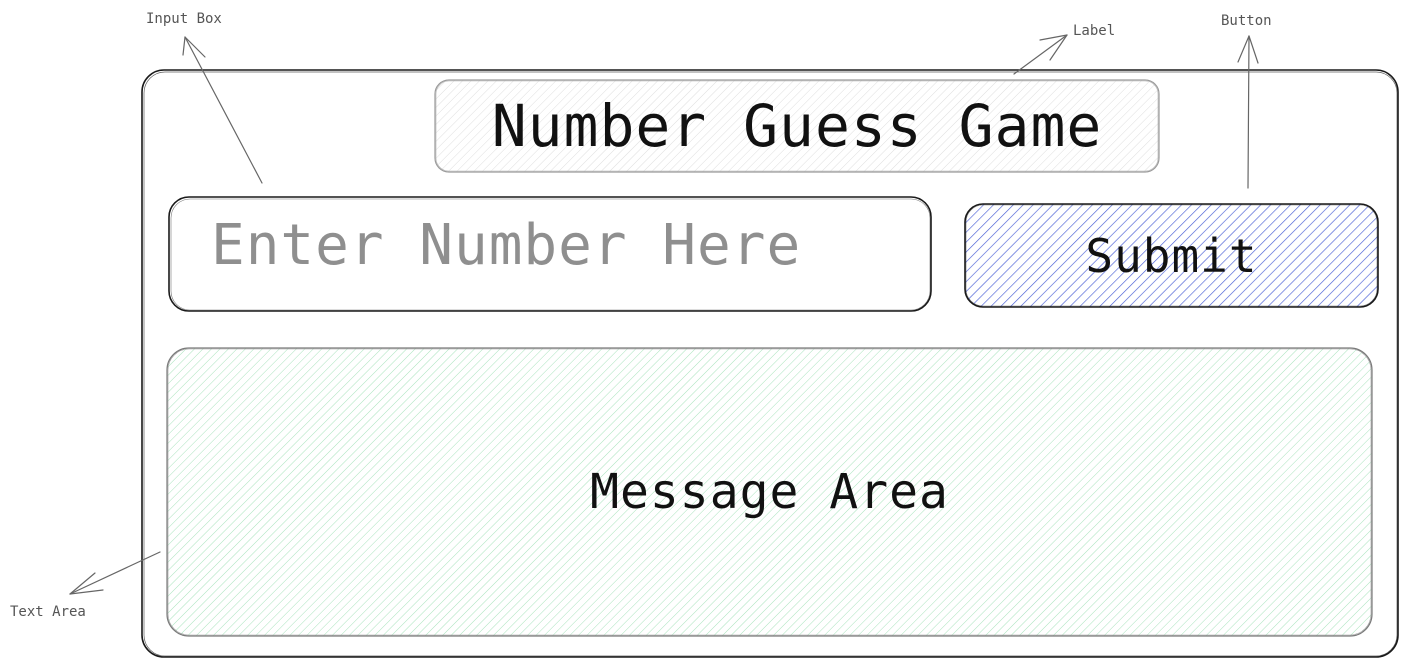 The width and height of the screenshot is (1408, 667). Describe the element at coordinates (48, 612) in the screenshot. I see `annotation-text-area: Text Area` at that location.